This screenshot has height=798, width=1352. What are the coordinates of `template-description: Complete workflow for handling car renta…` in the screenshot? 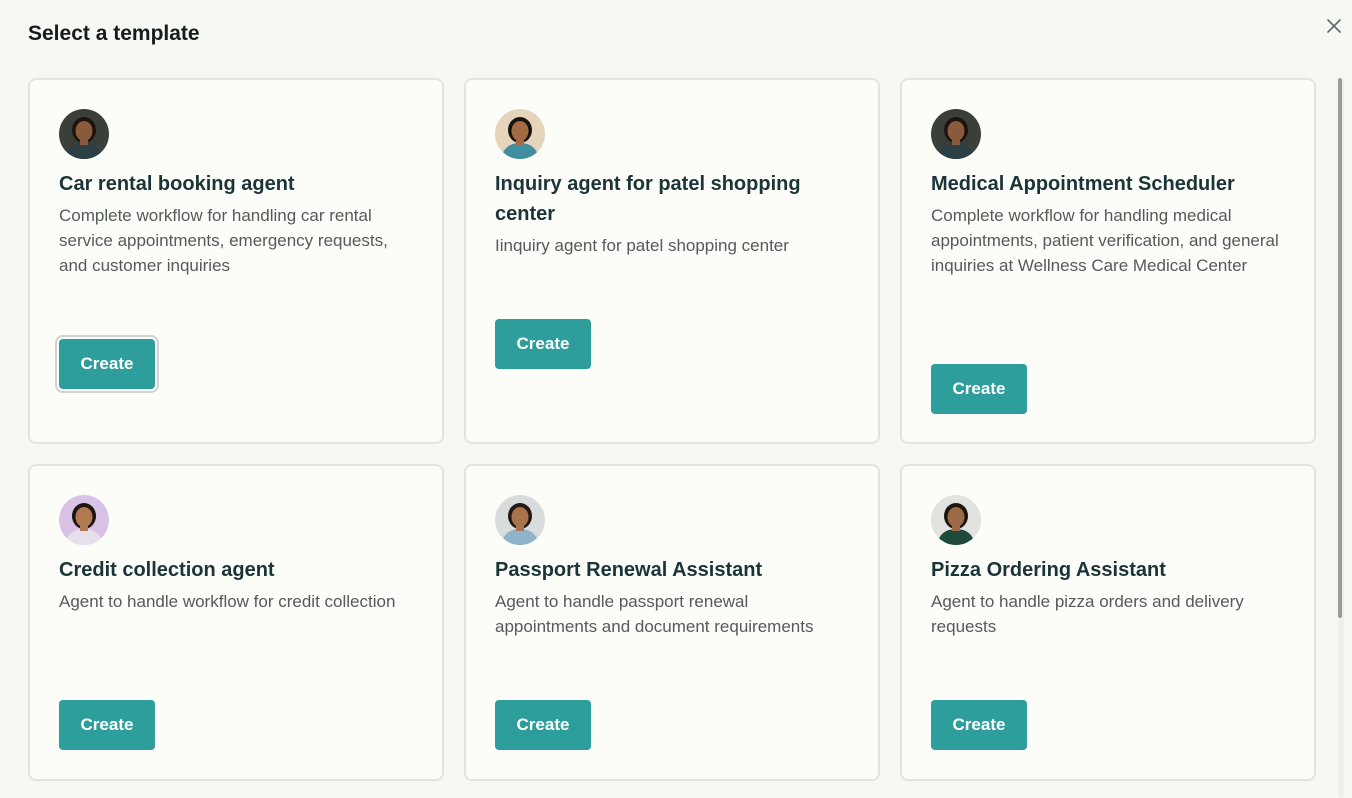 It's located at (223, 240).